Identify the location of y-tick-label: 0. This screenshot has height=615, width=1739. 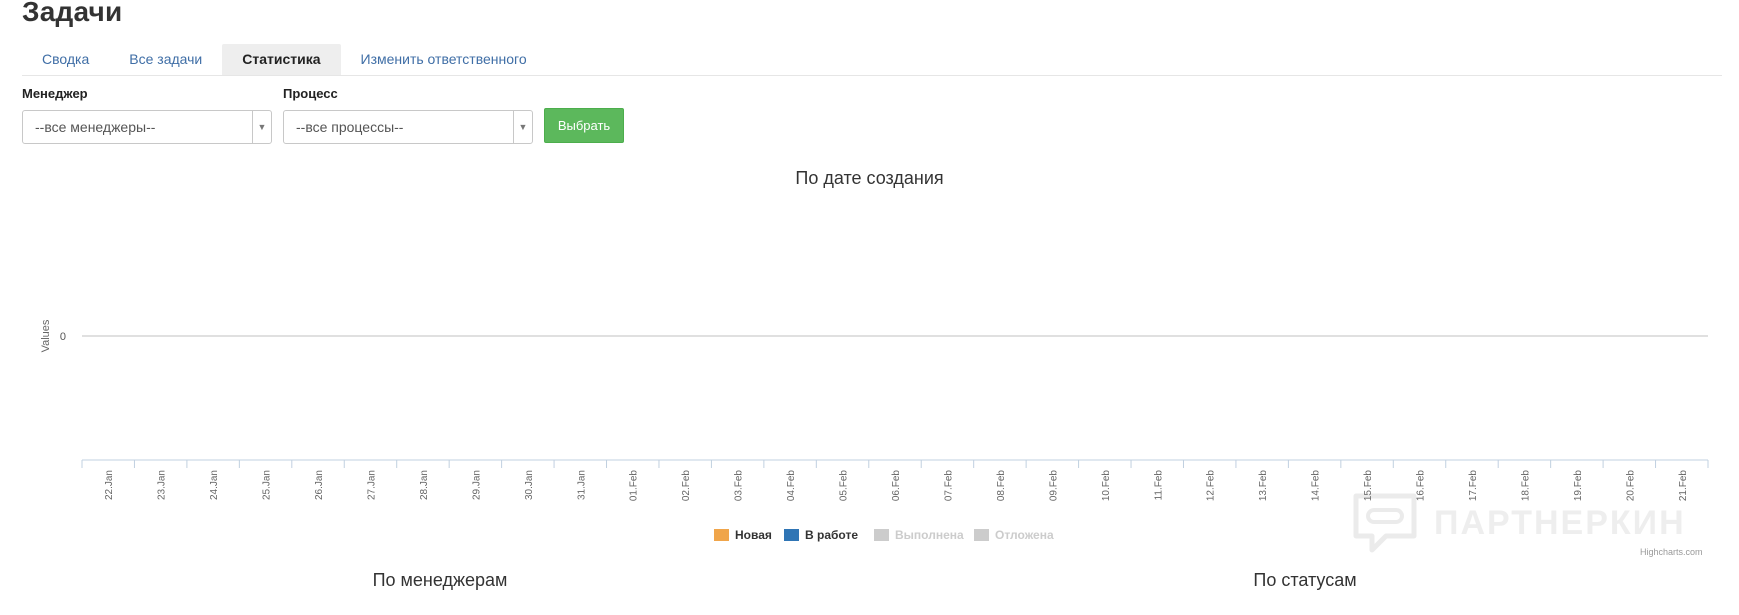
(63, 337).